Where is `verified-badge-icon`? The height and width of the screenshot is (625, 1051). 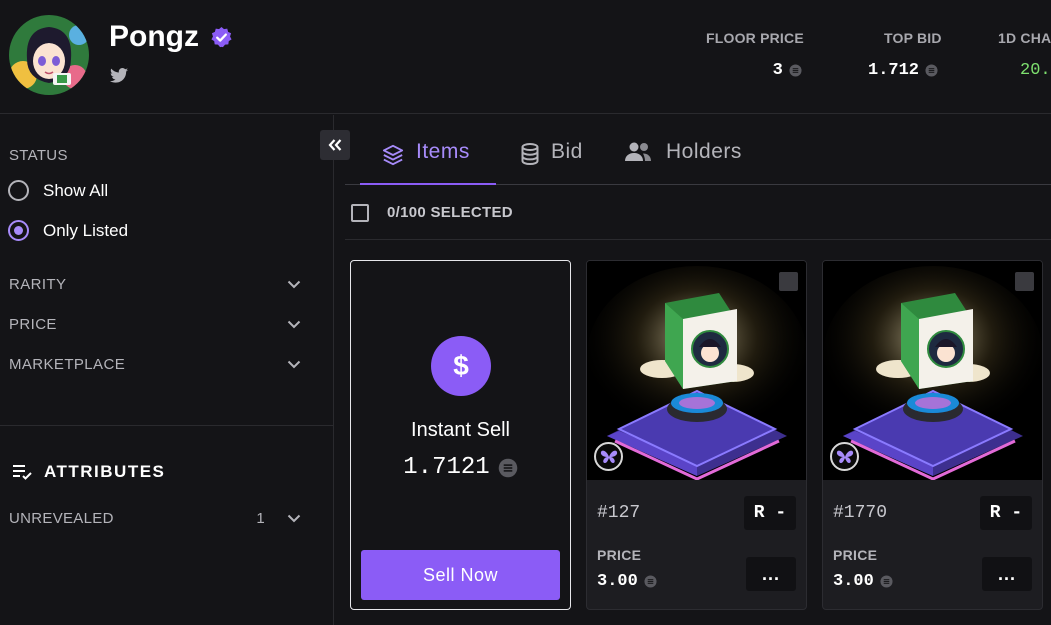 verified-badge-icon is located at coordinates (221, 37).